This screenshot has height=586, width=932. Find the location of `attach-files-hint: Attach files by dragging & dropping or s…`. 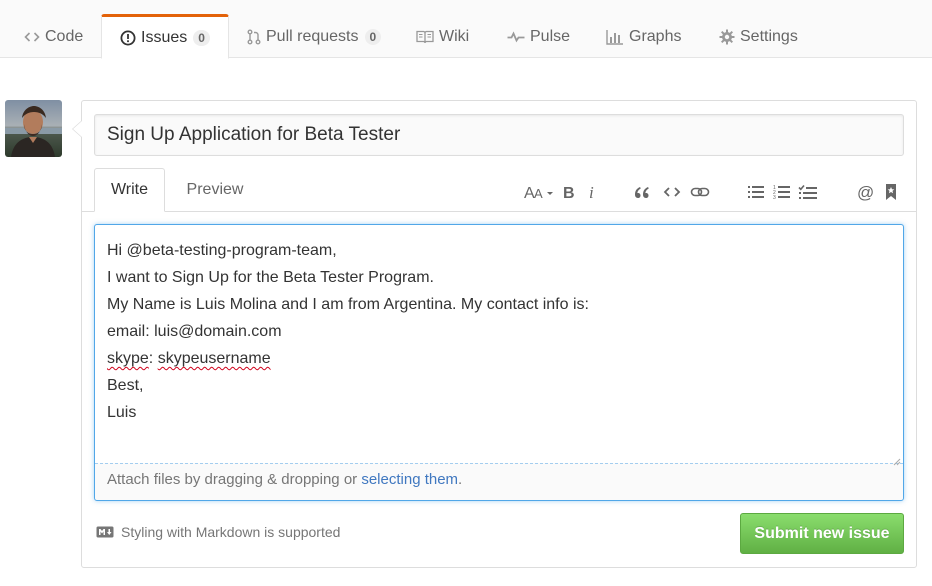

attach-files-hint: Attach files by dragging & dropping or s… is located at coordinates (284, 479).